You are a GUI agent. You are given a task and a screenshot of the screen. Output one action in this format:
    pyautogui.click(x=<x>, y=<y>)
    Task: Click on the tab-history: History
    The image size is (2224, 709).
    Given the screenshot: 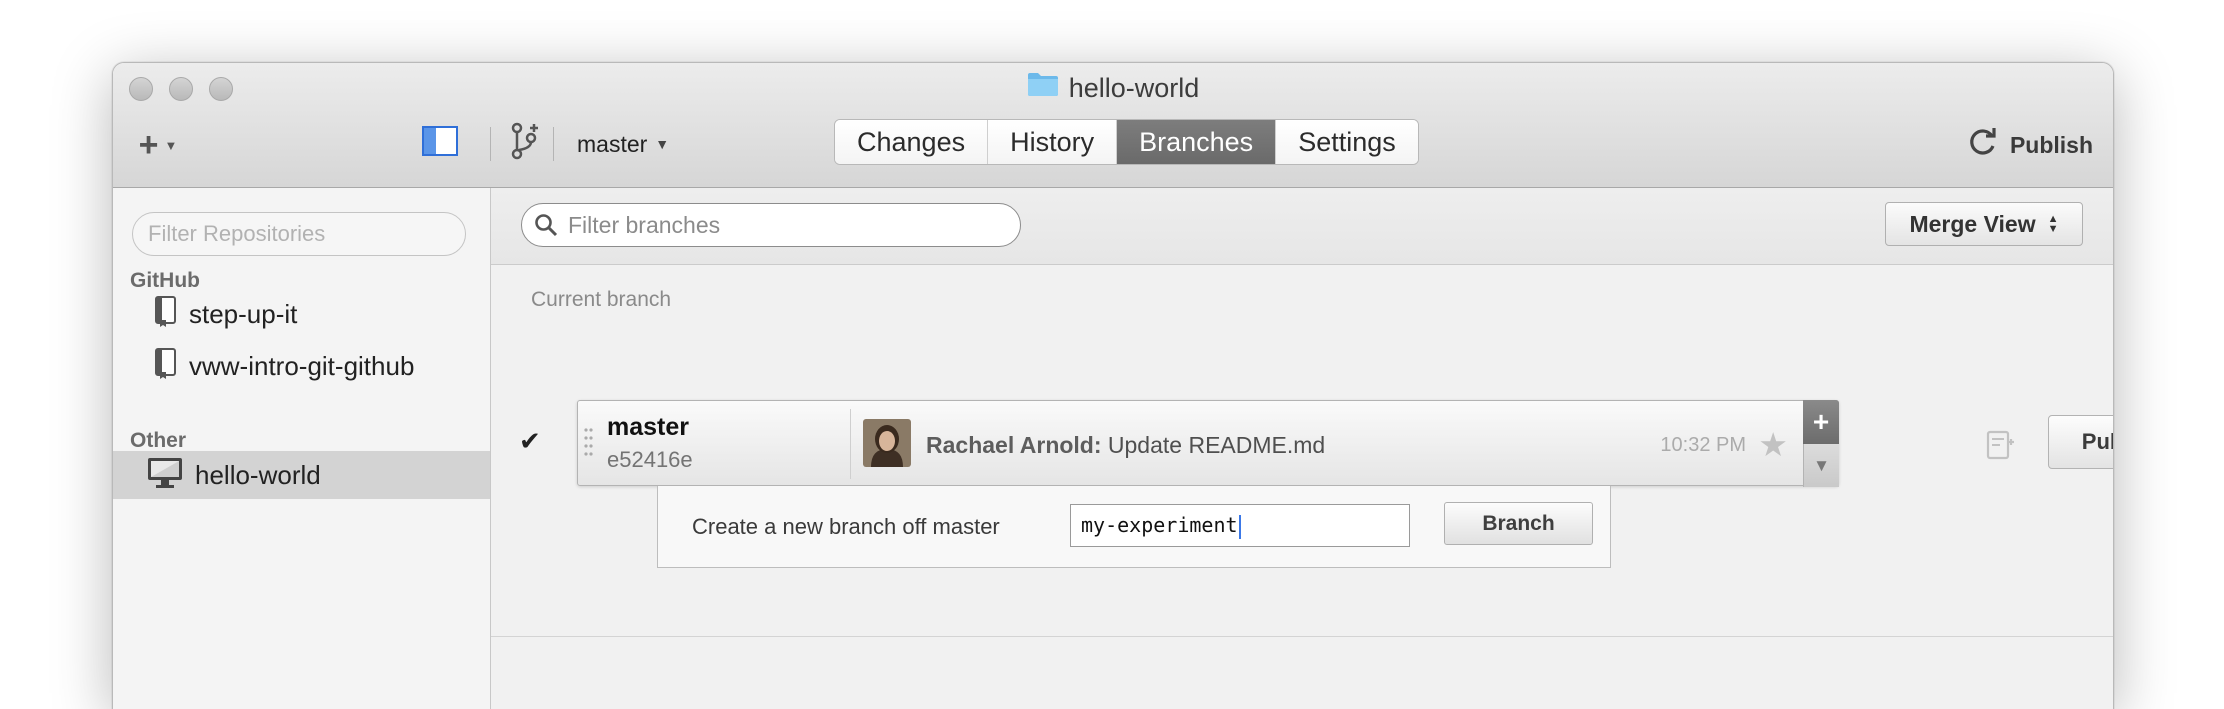 What is the action you would take?
    pyautogui.click(x=1053, y=142)
    